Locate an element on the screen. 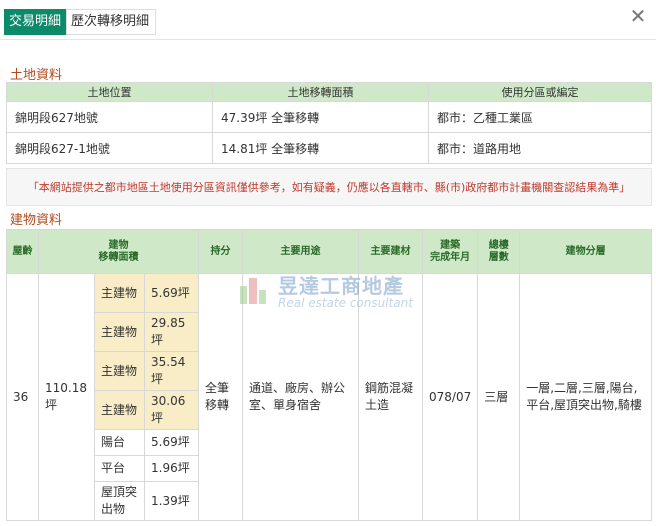  land-header-location: 土地位置 is located at coordinates (109, 92).